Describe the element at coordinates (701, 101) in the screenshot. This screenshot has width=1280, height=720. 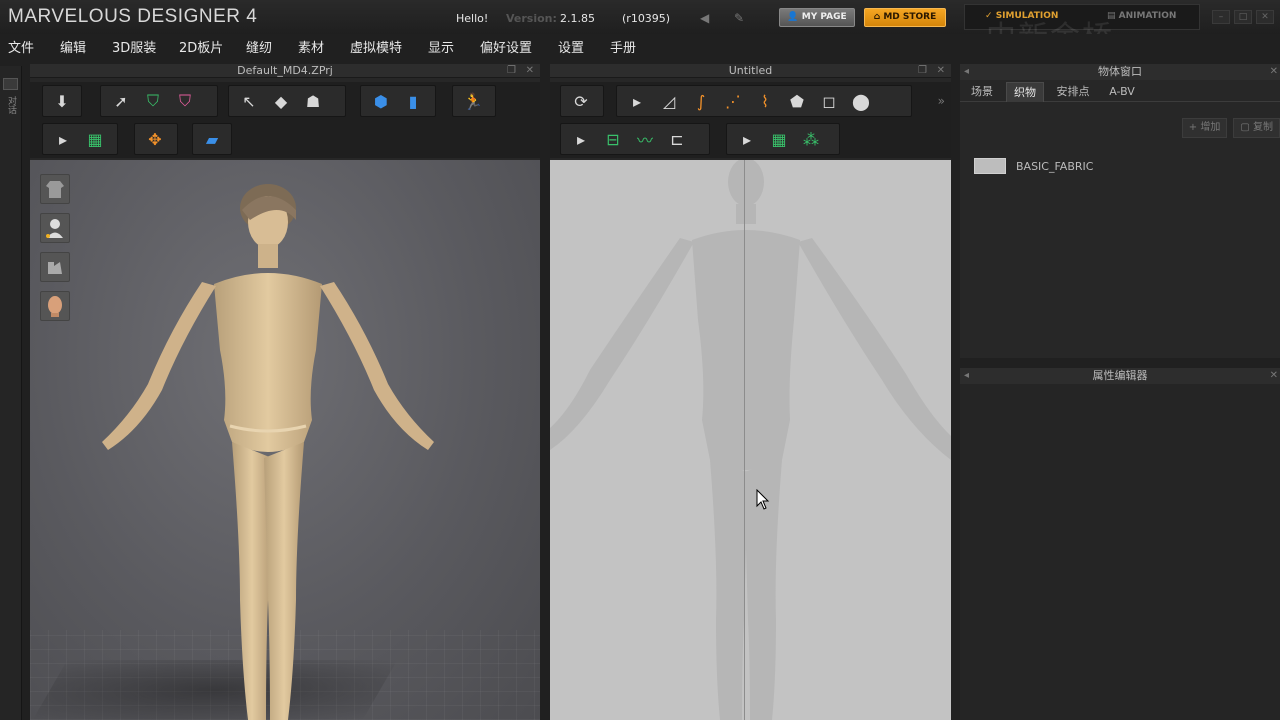
I see `curve-point-icon: ∫` at that location.